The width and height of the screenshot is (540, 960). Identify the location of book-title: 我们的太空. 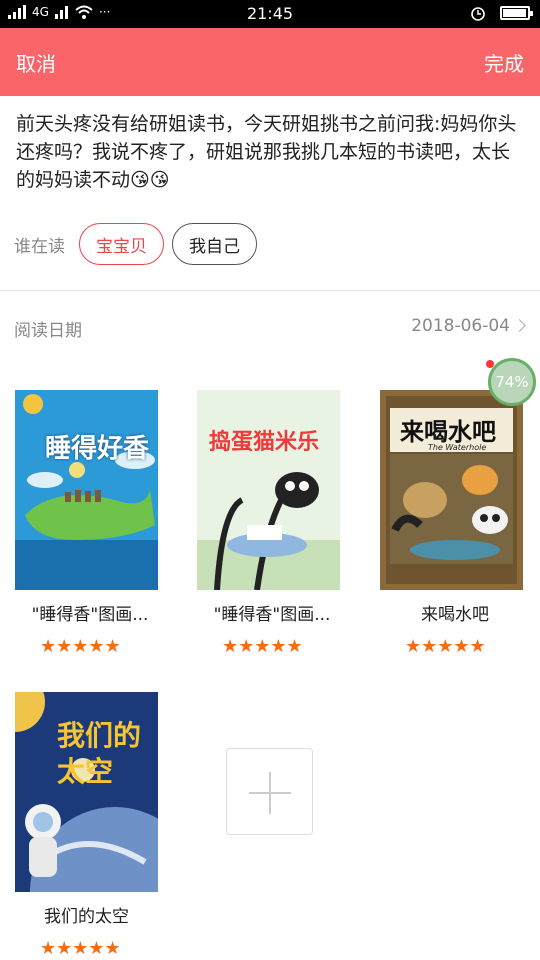
(86, 917).